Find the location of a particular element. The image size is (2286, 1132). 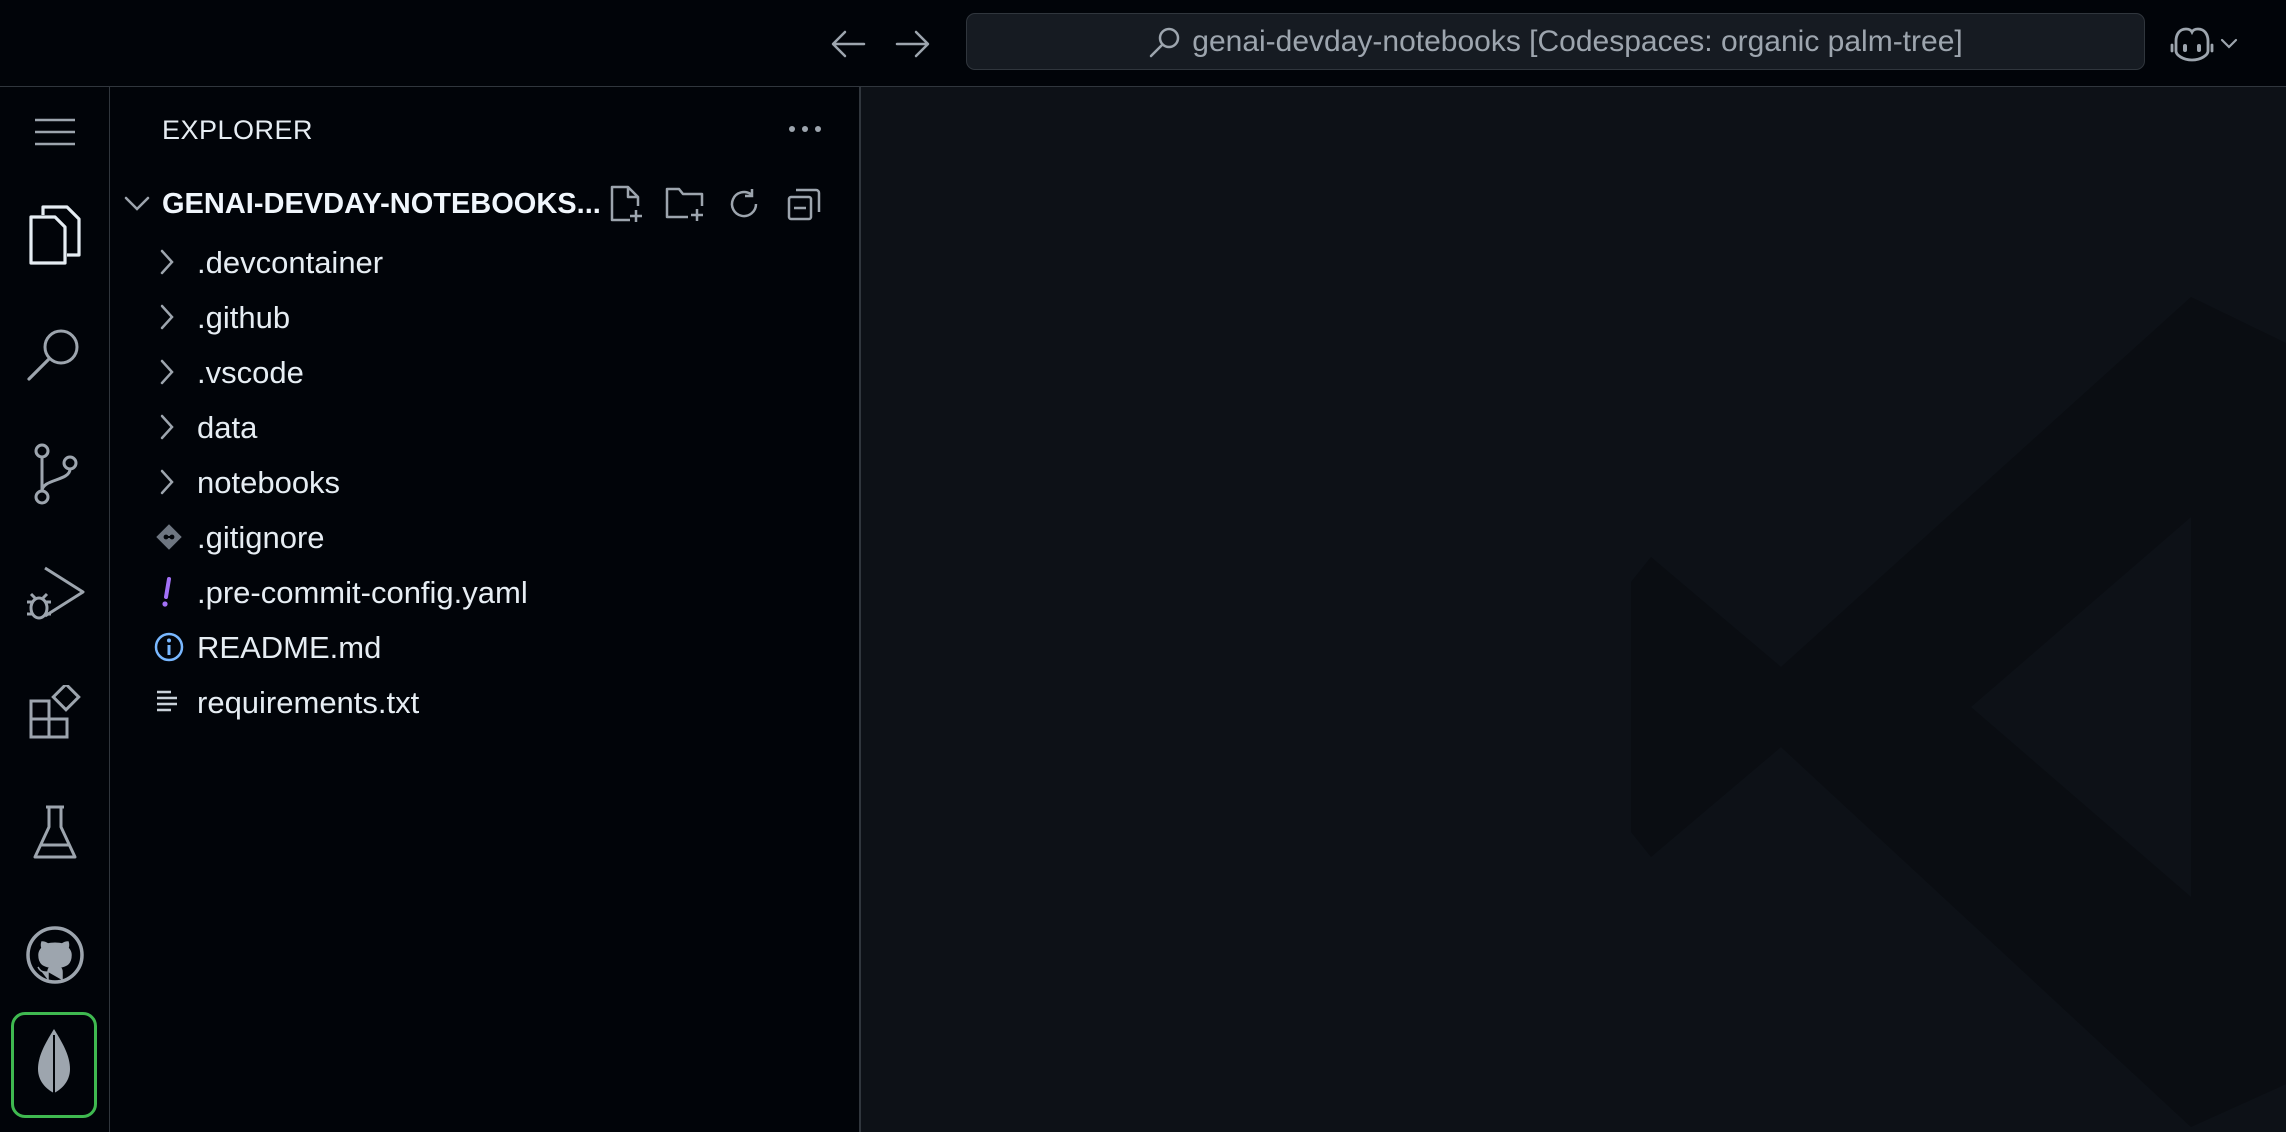

activity-source-control is located at coordinates (55, 474).